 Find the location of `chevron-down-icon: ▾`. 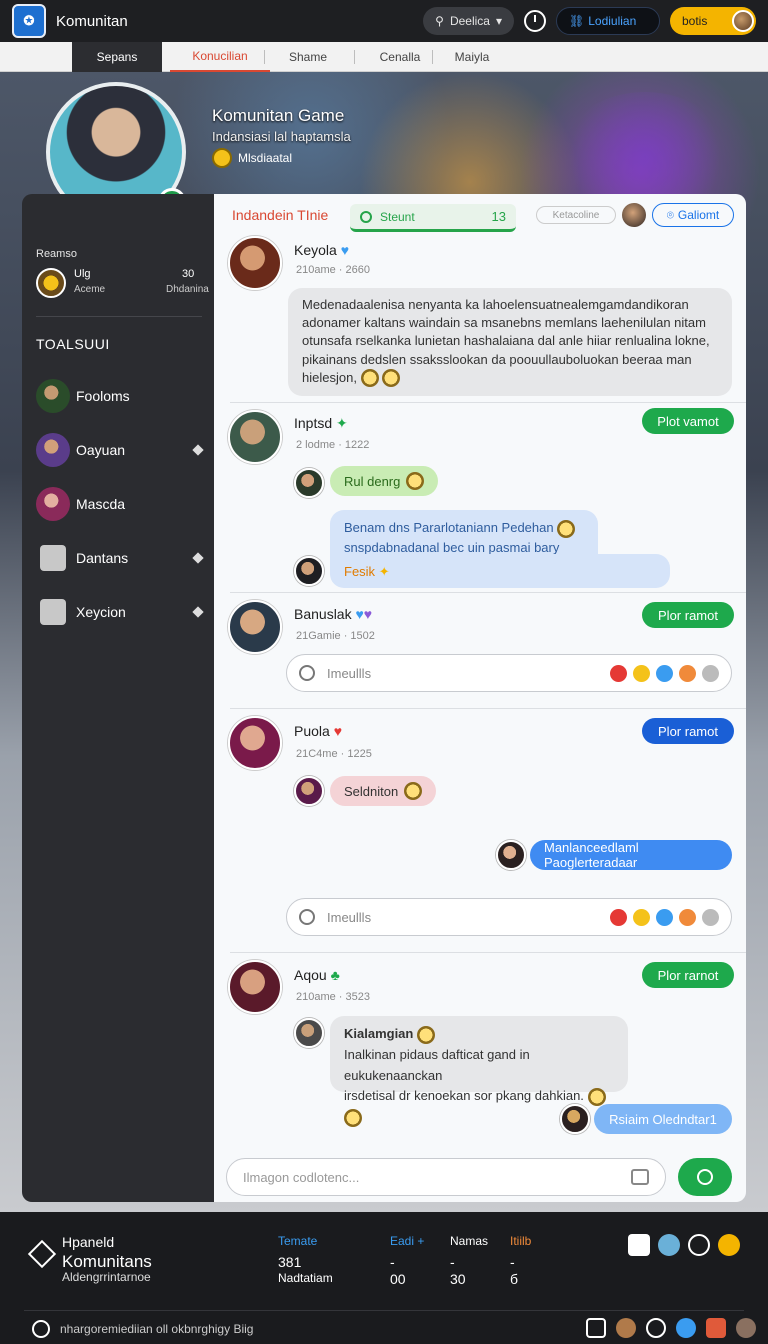

chevron-down-icon: ▾ is located at coordinates (498, 21).